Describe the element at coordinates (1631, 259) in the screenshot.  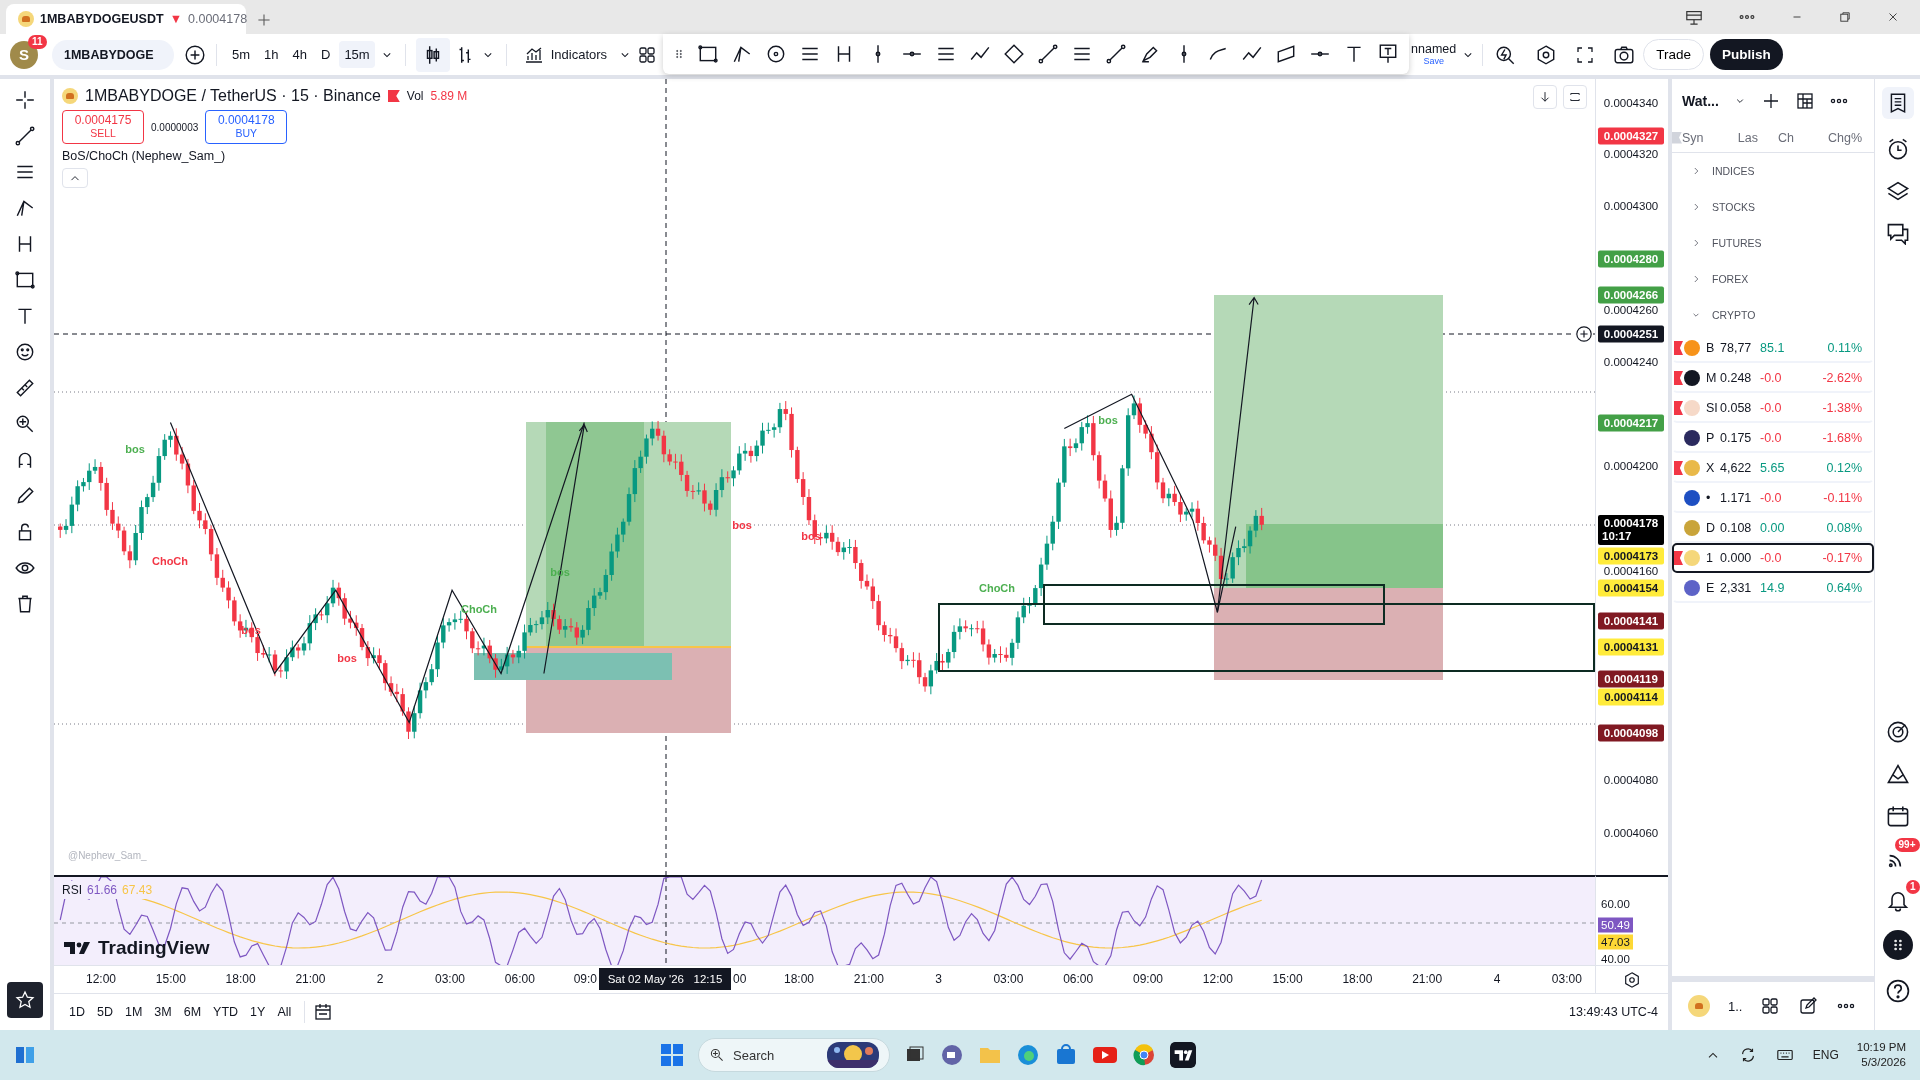
I see `price-tag: 0.0004280` at that location.